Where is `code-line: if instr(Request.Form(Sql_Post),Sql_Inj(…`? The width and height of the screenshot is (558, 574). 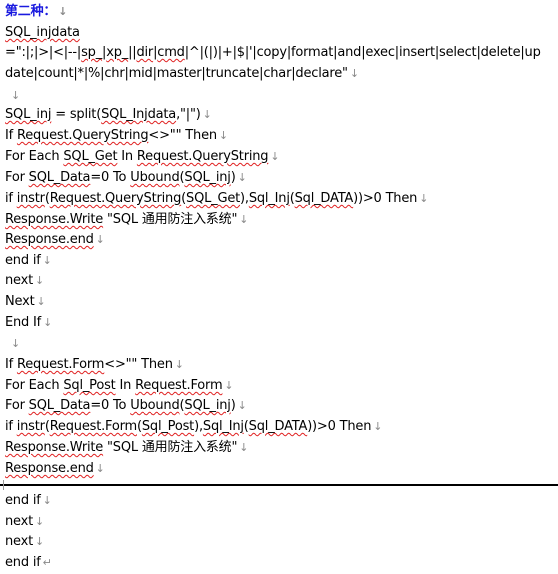 code-line: if instr(Request.Form(Sql_Post),Sql_Inj(… is located at coordinates (193, 427).